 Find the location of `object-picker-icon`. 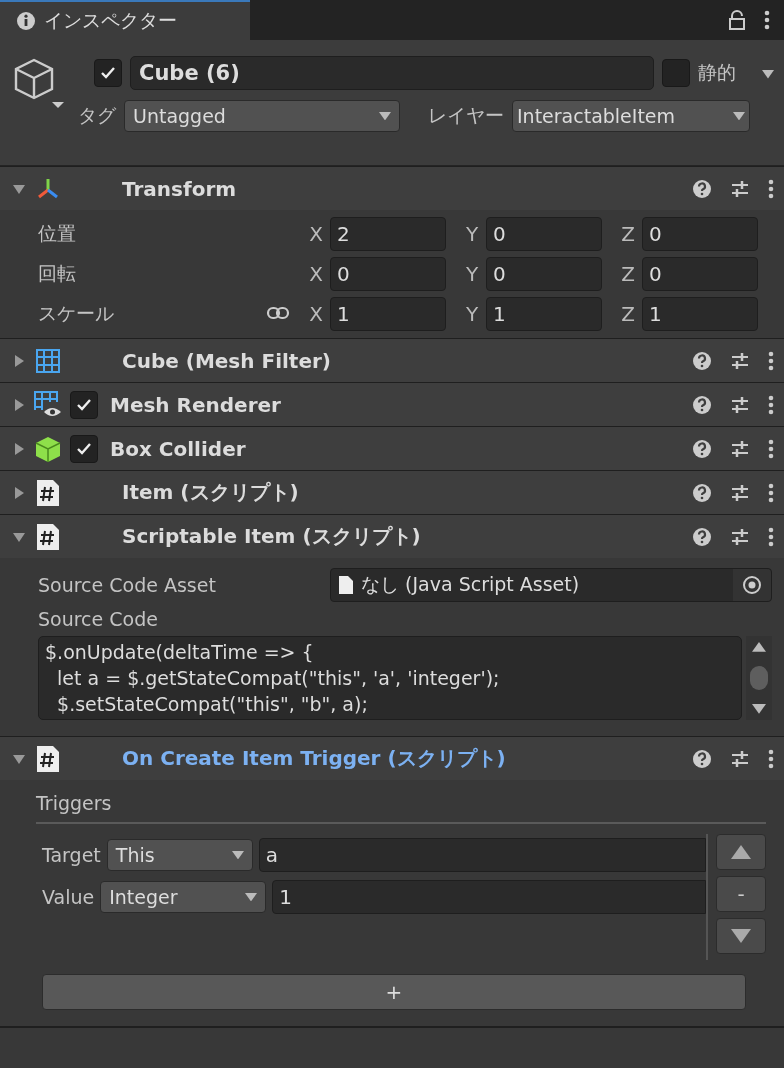

object-picker-icon is located at coordinates (752, 585).